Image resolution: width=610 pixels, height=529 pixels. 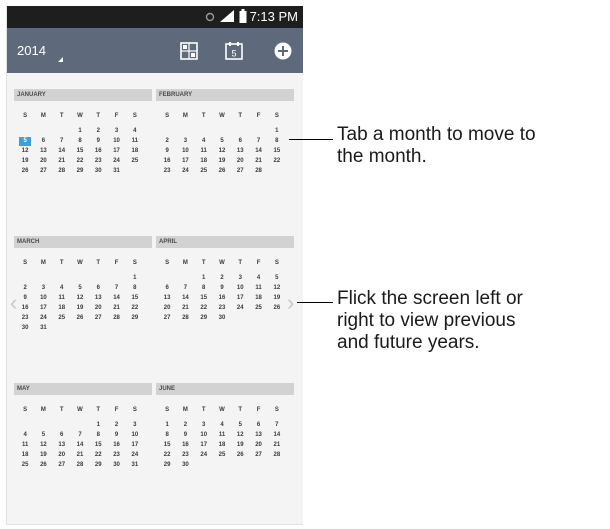 I want to click on day-cell: 1, so click(x=98, y=425).